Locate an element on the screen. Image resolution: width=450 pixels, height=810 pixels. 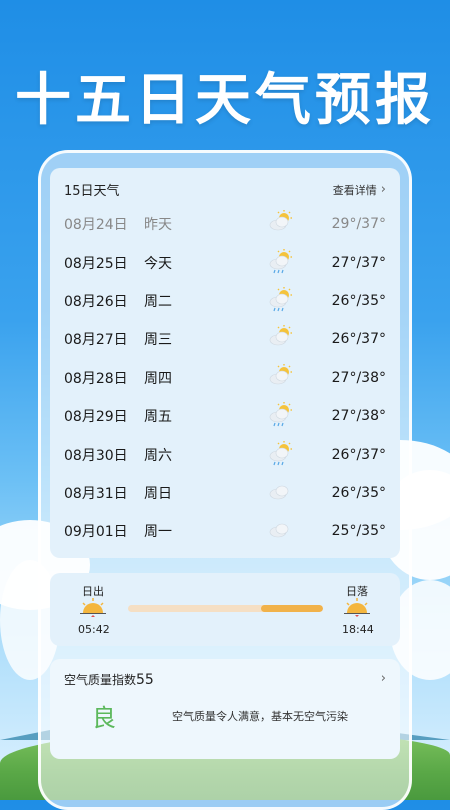
forecast-date: 08月26日 is located at coordinates (96, 301).